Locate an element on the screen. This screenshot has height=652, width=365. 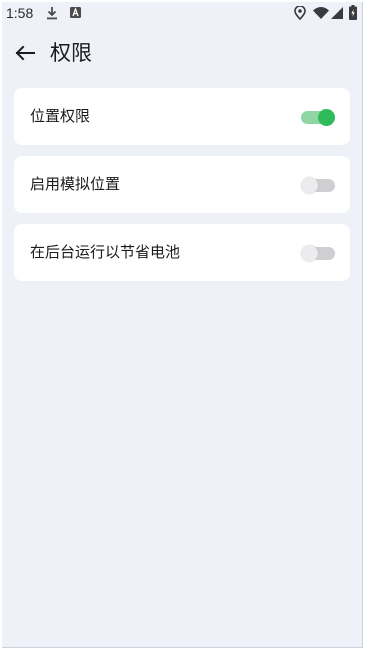
app-bar: 权限 is located at coordinates (182, 54).